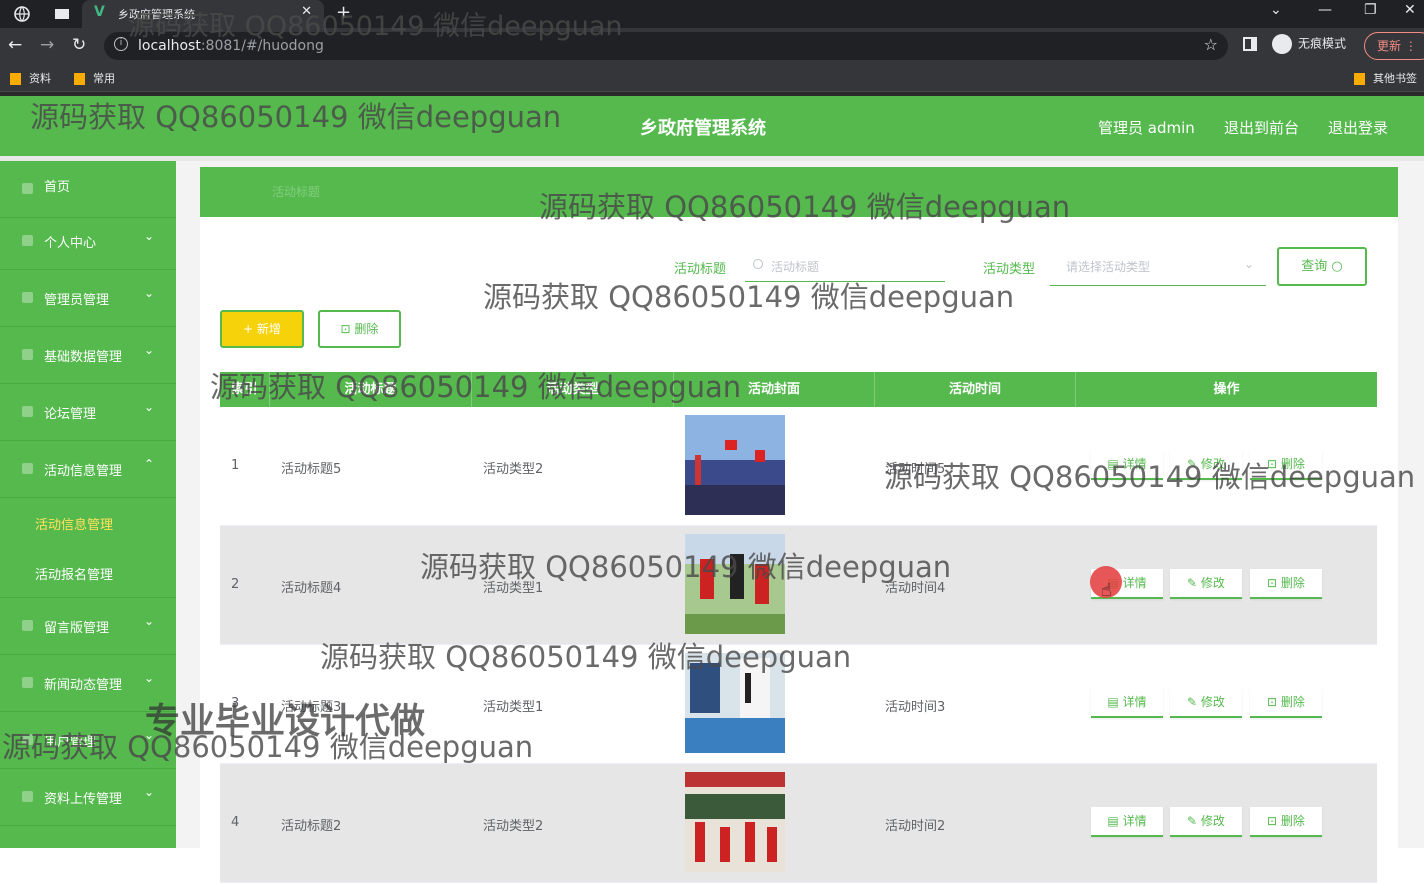 Image resolution: width=1424 pixels, height=883 pixels. I want to click on sidebar-item-label: 活动信息管理, so click(83, 471).